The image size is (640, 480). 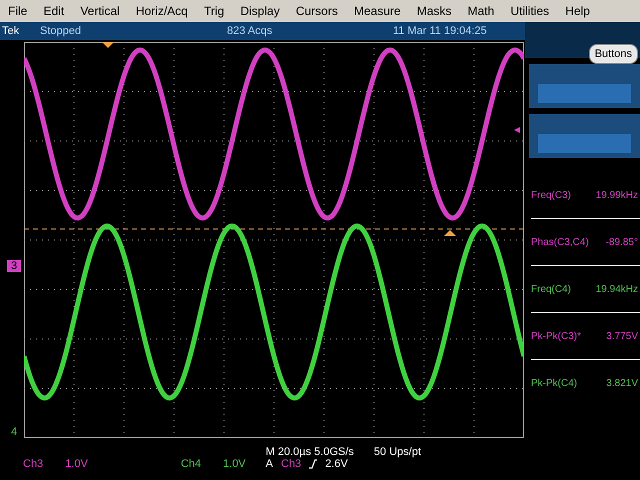 I want to click on menu-item: Utilities, so click(x=530, y=11).